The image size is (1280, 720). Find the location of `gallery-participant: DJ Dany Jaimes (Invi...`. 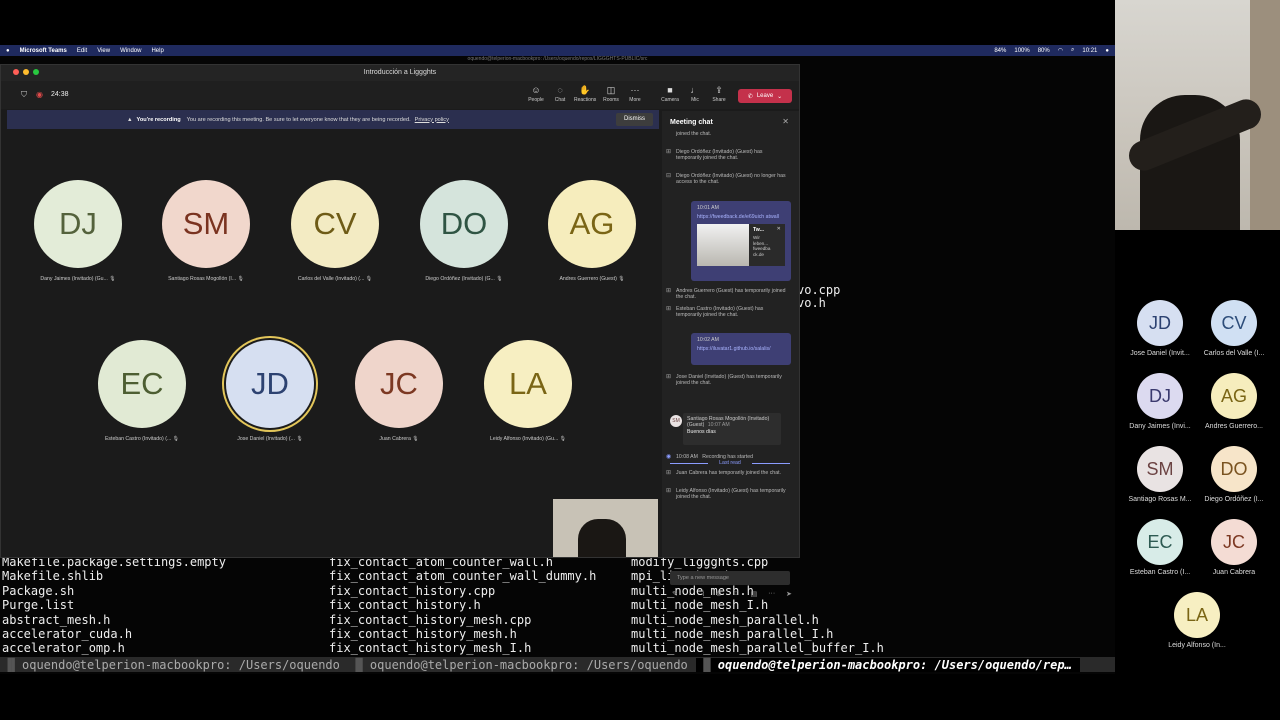

gallery-participant: DJ Dany Jaimes (Invi... is located at coordinates (1160, 401).